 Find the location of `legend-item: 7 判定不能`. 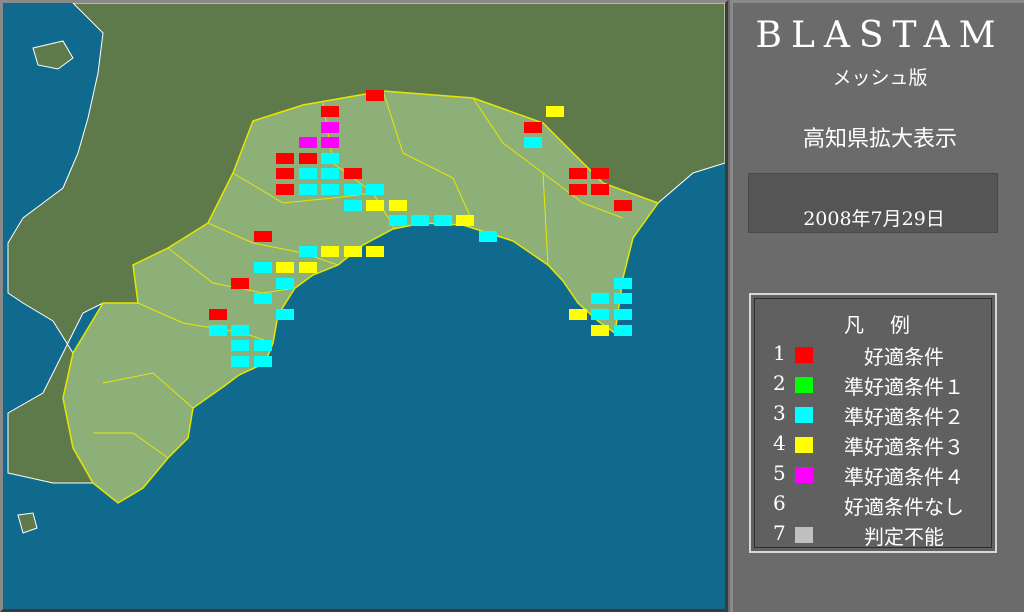

legend-item: 7 判定不能 is located at coordinates (877, 534).